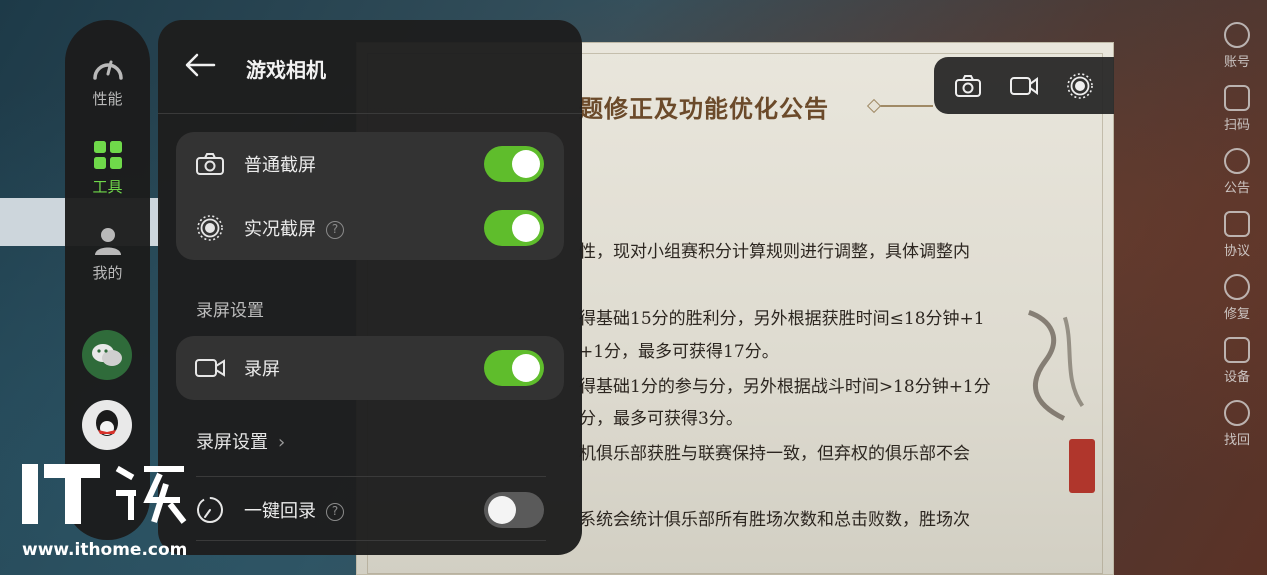 Image resolution: width=1267 pixels, height=575 pixels. Describe the element at coordinates (280, 229) in the screenshot. I see `live-screenshot-label: 实况截屏` at that location.